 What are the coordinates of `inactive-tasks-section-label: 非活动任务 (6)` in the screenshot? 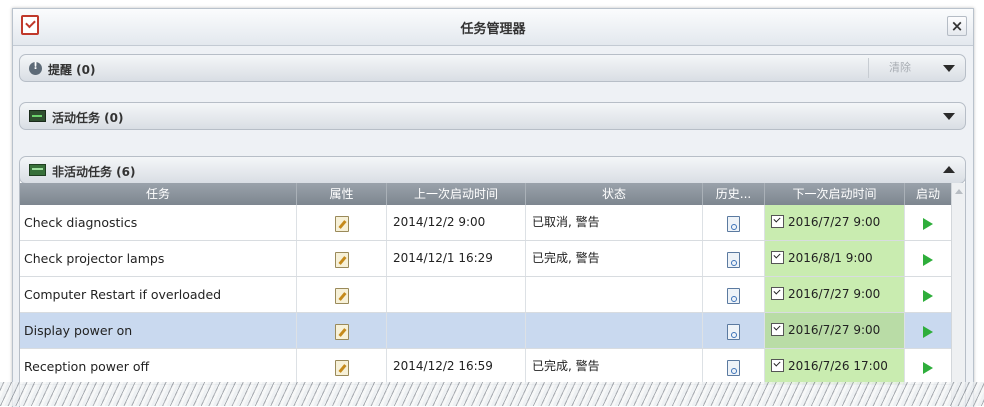 It's located at (94, 172).